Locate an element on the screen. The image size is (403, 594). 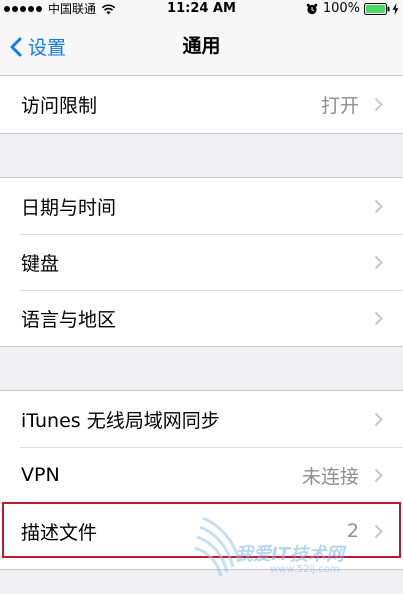
cell-detail-value: 未连接 is located at coordinates (330, 476).